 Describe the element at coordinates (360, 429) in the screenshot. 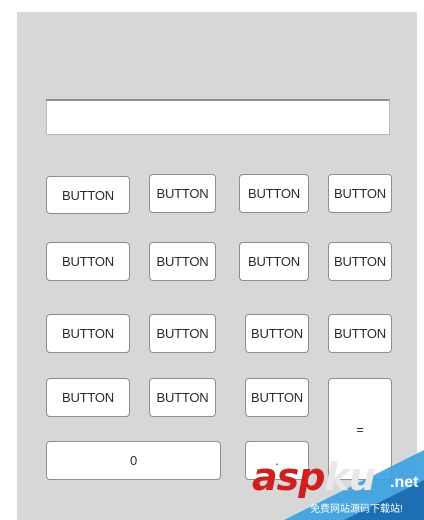

I see `equals-button: =` at that location.